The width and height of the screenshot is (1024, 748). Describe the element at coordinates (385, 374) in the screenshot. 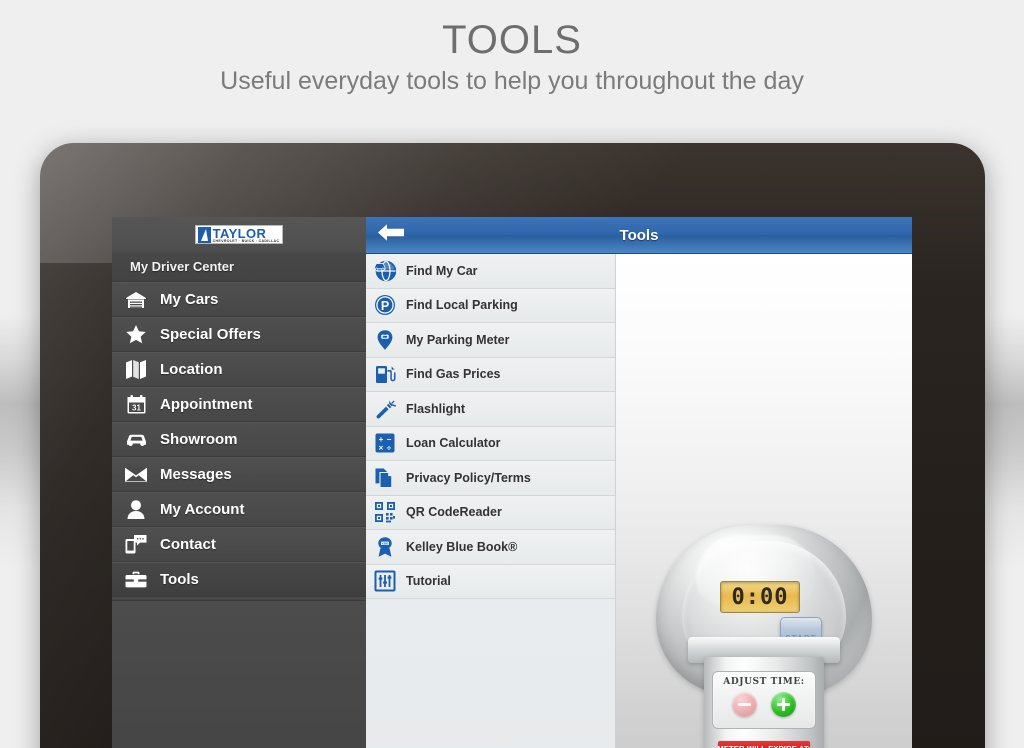

I see `gas-pump-icon` at that location.